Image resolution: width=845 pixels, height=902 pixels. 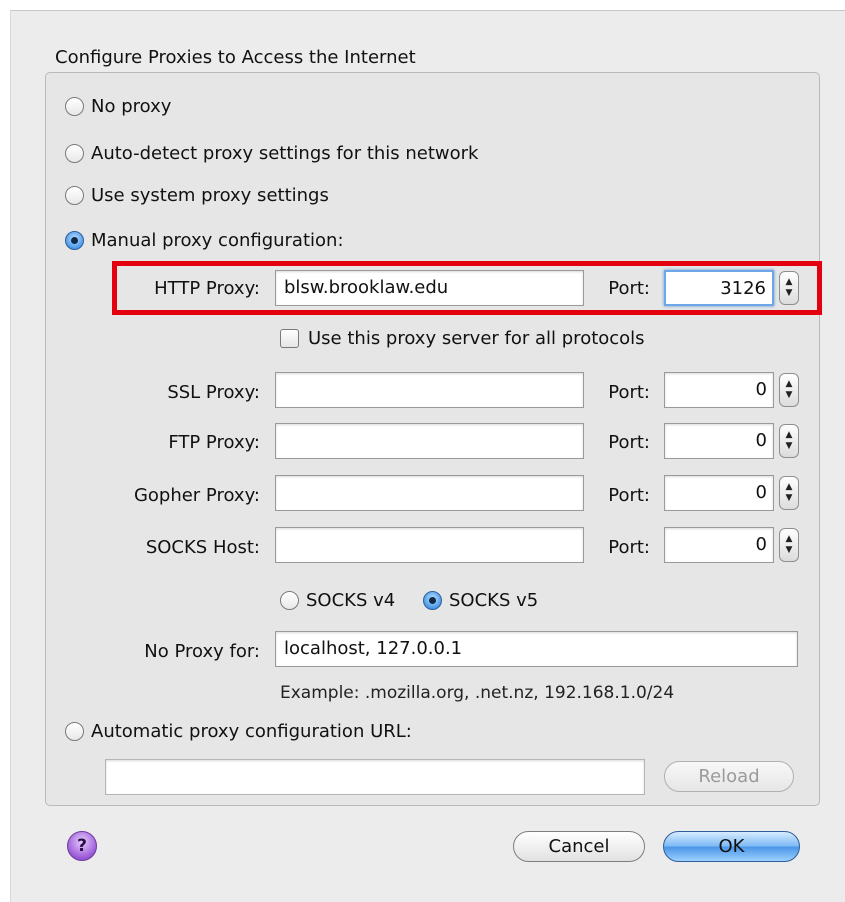 What do you see at coordinates (629, 392) in the screenshot?
I see `ssl-port-label: Port:` at bounding box center [629, 392].